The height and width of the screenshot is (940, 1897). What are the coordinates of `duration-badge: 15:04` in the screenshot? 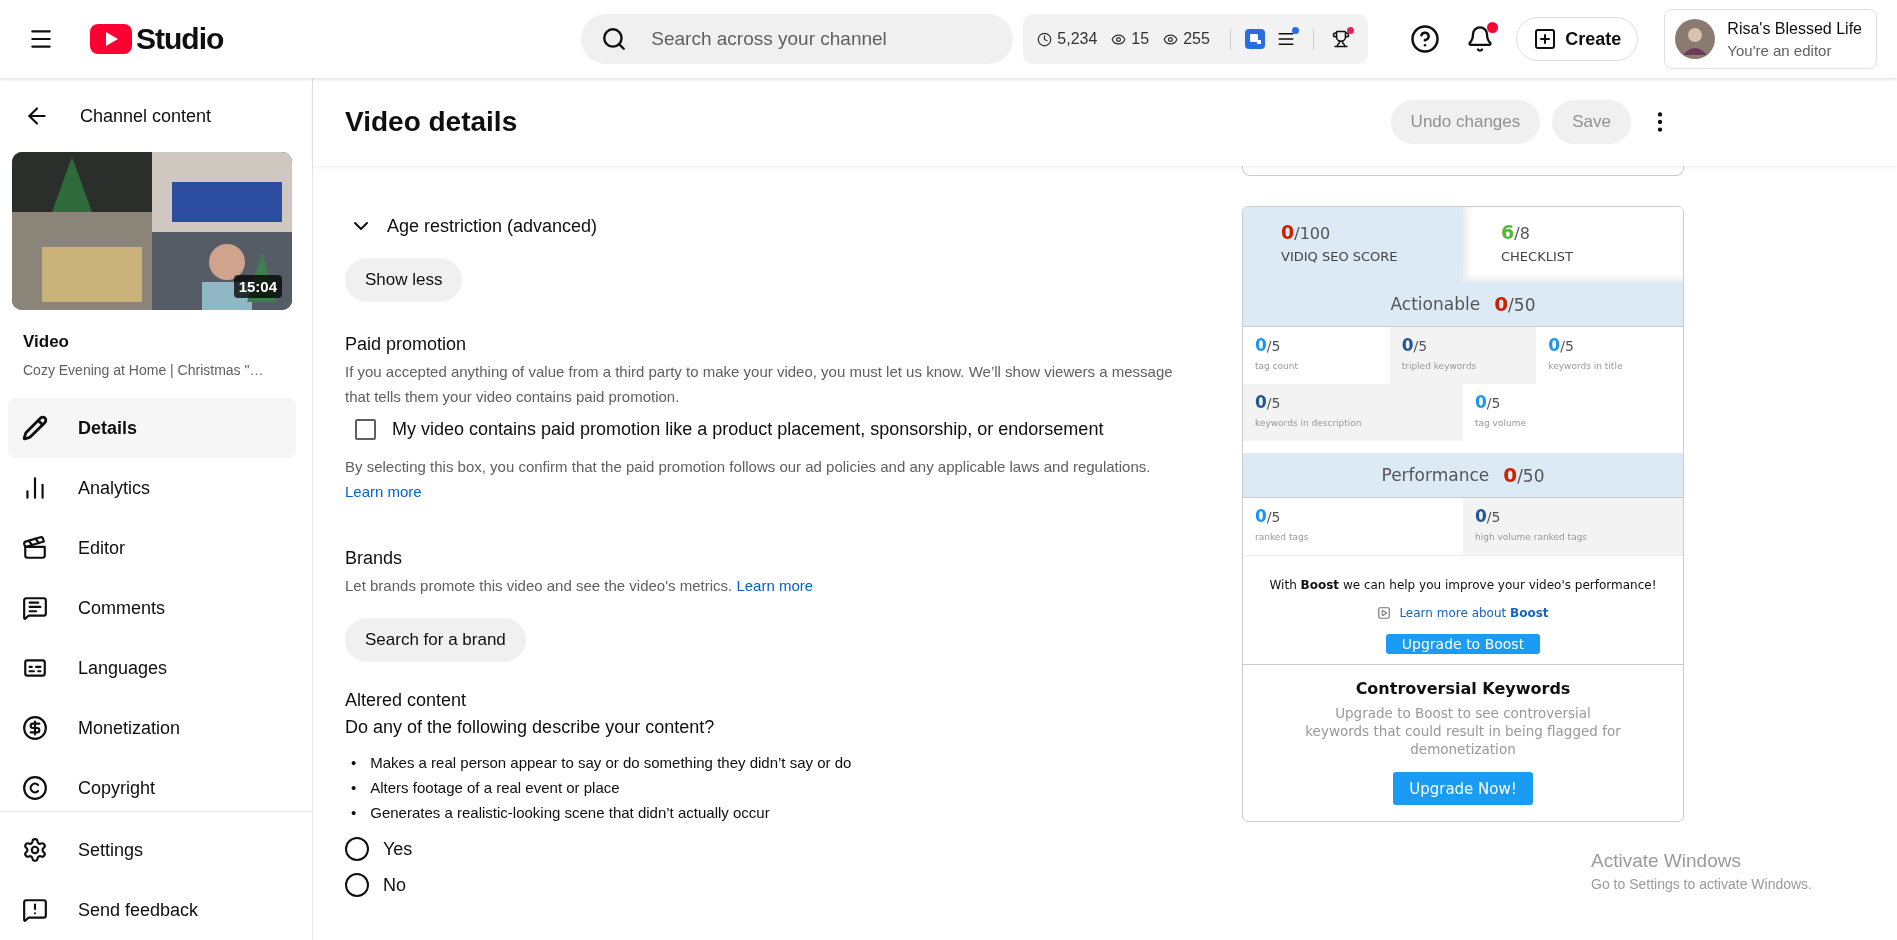 It's located at (257, 286).